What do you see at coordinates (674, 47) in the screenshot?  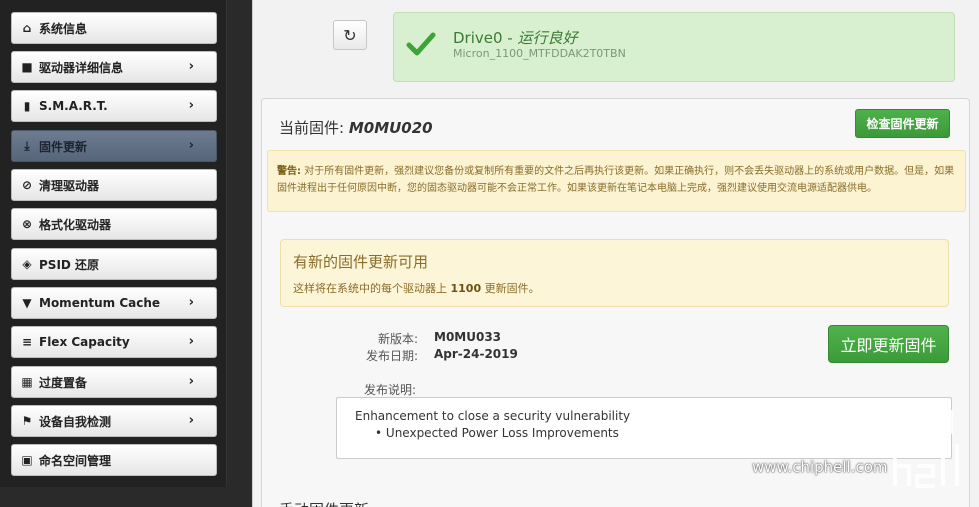 I see `drive-status-box: Drive0 - 运行良好 Micron_1100_MTFDDAK2T0TBN` at bounding box center [674, 47].